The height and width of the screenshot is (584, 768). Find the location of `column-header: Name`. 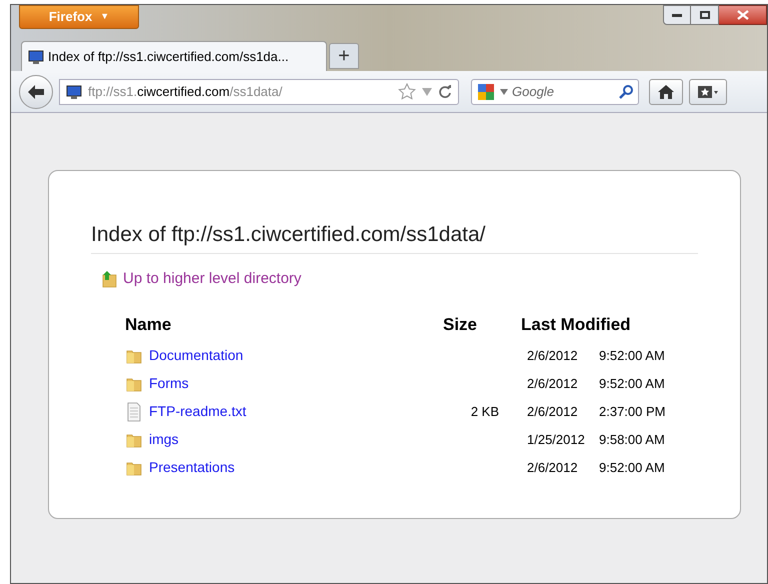

column-header: Name is located at coordinates (148, 325).